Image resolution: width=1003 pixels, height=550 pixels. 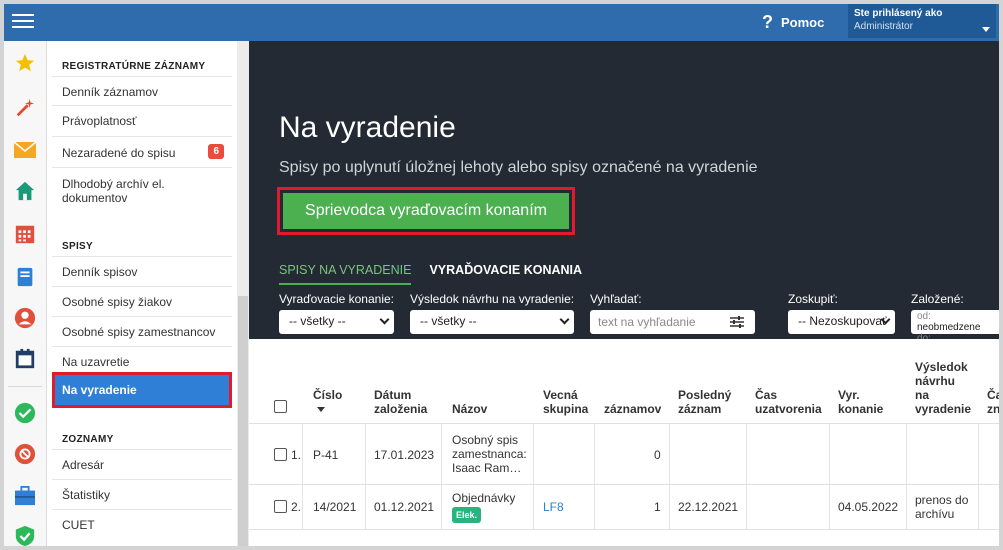 I want to click on menu-item-dennik-zaznamov: Denník záznamov, so click(x=142, y=92).